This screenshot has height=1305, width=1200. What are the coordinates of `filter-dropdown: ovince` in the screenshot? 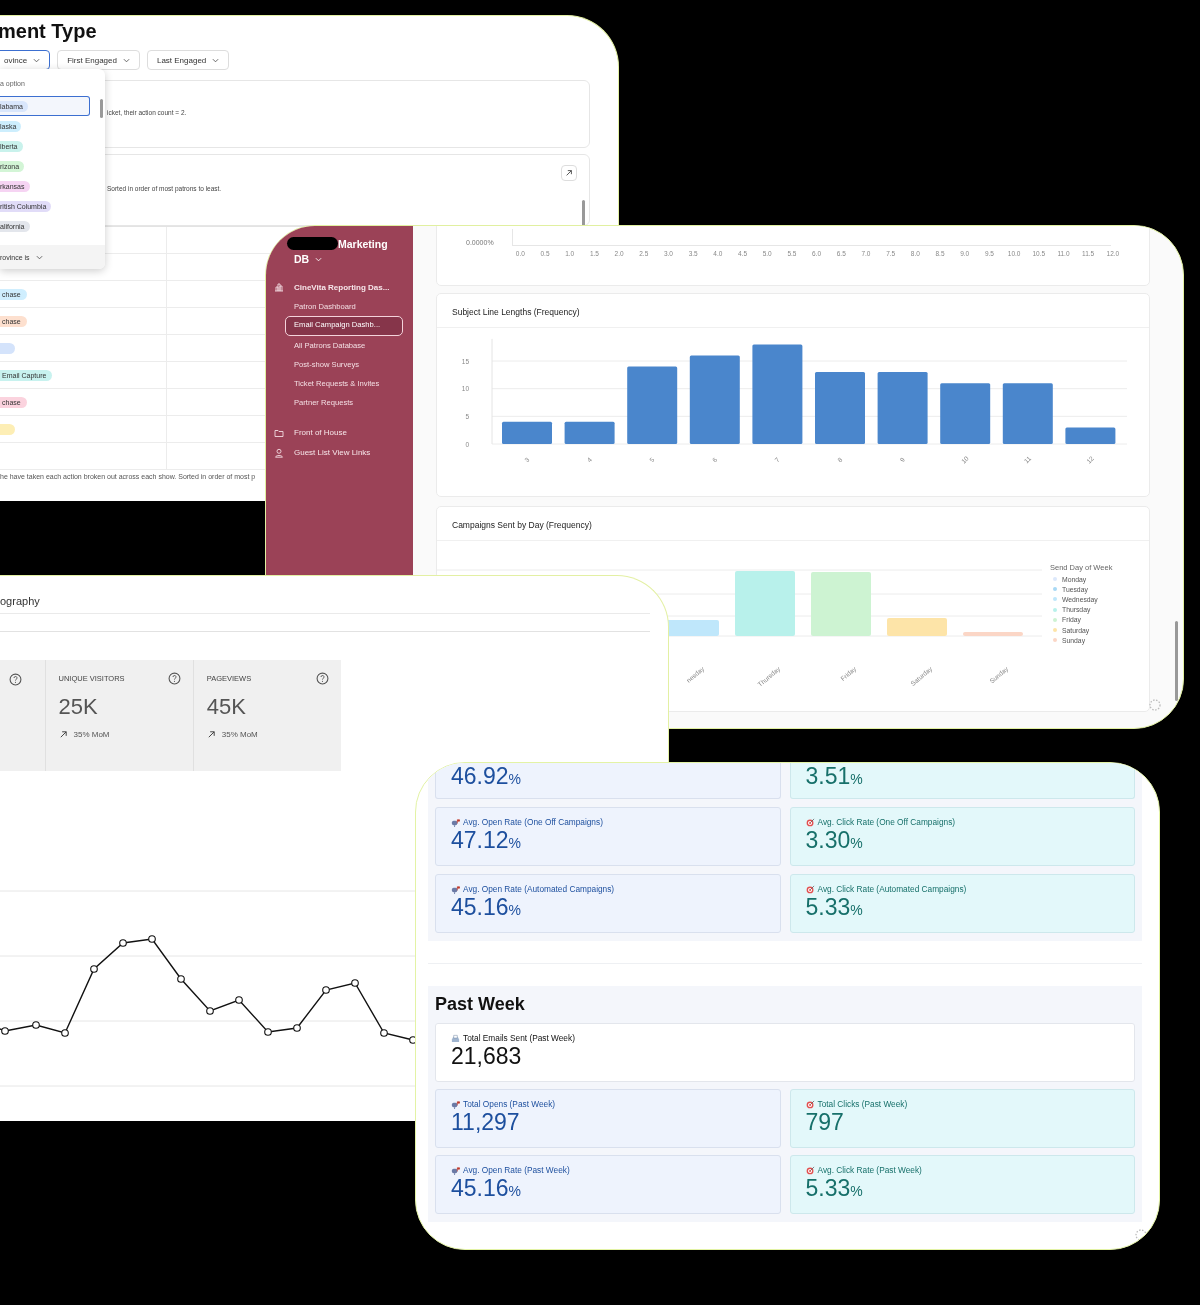 It's located at (25, 60).